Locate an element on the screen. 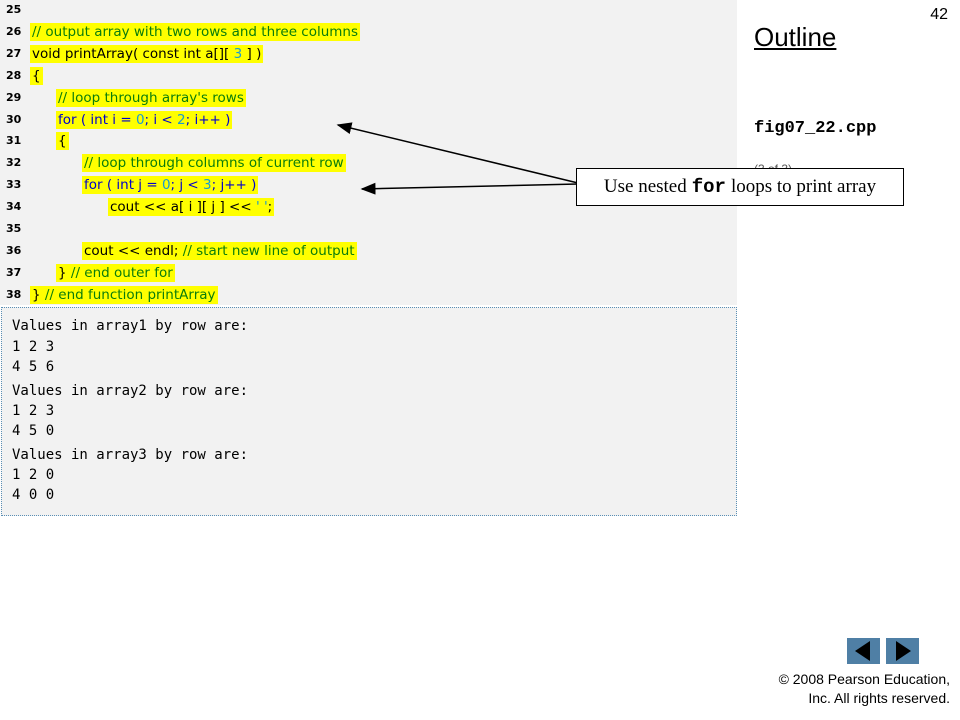 This screenshot has height=720, width=960. output-line: 4 5 0 is located at coordinates (33, 431).